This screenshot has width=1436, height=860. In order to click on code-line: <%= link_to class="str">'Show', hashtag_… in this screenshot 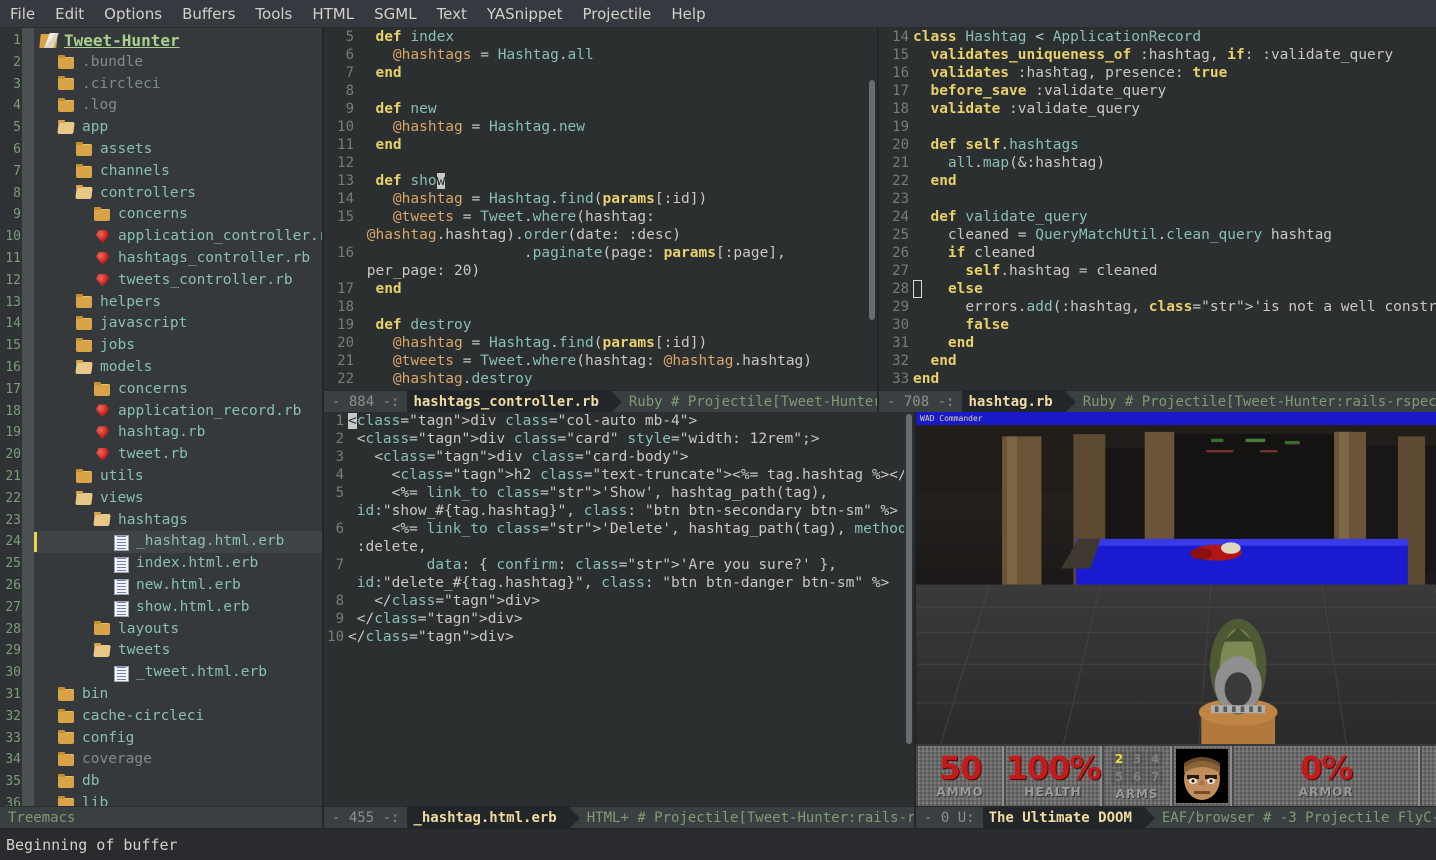, I will do `click(626, 493)`.